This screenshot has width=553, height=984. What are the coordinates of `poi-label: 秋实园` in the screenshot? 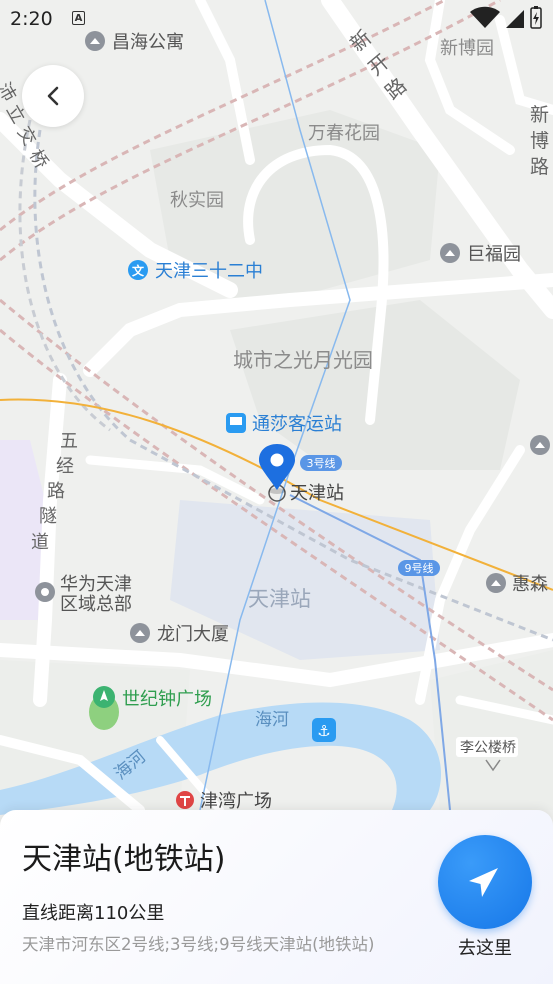 It's located at (197, 200).